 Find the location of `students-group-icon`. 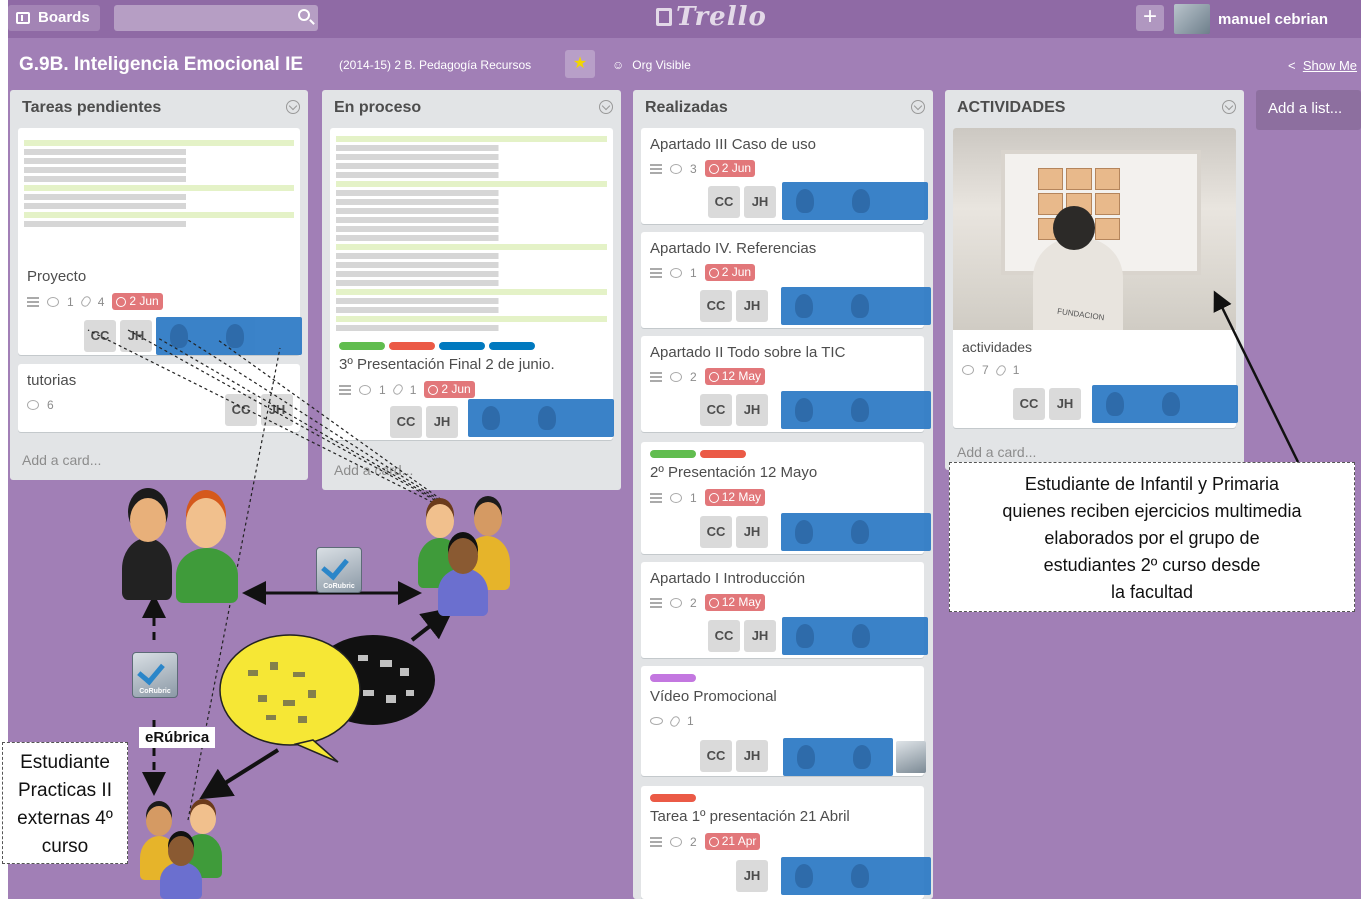

students-group-icon is located at coordinates (464, 558).